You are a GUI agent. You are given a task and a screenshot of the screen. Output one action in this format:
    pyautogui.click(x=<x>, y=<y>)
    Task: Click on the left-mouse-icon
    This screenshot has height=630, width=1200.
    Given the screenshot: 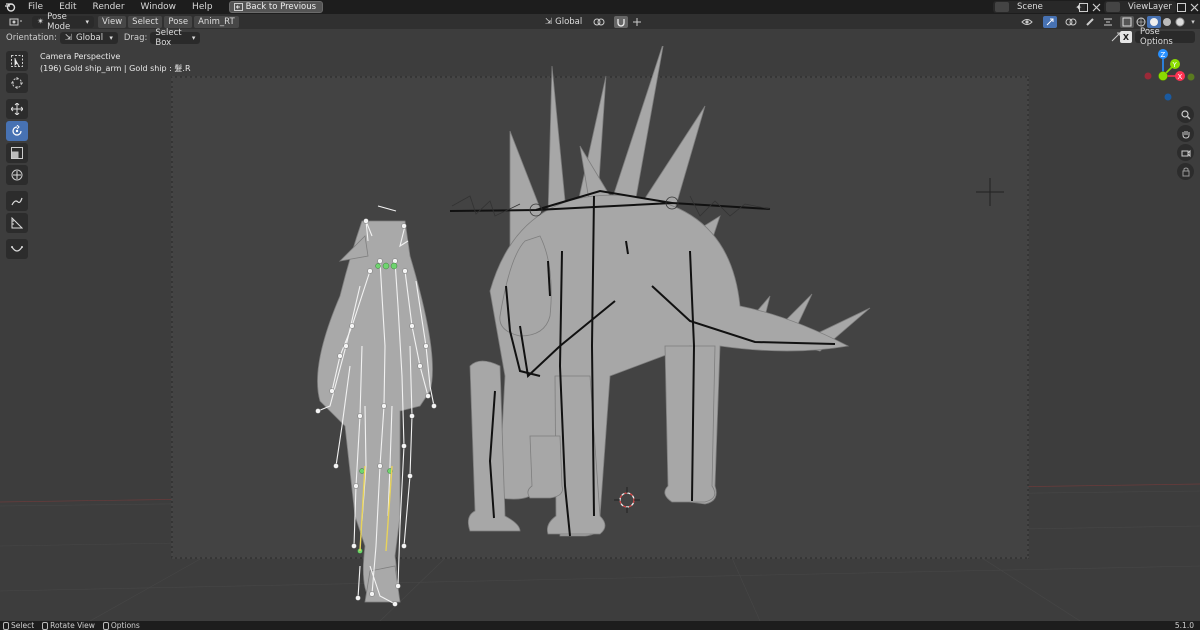 What is the action you would take?
    pyautogui.click(x=6, y=625)
    